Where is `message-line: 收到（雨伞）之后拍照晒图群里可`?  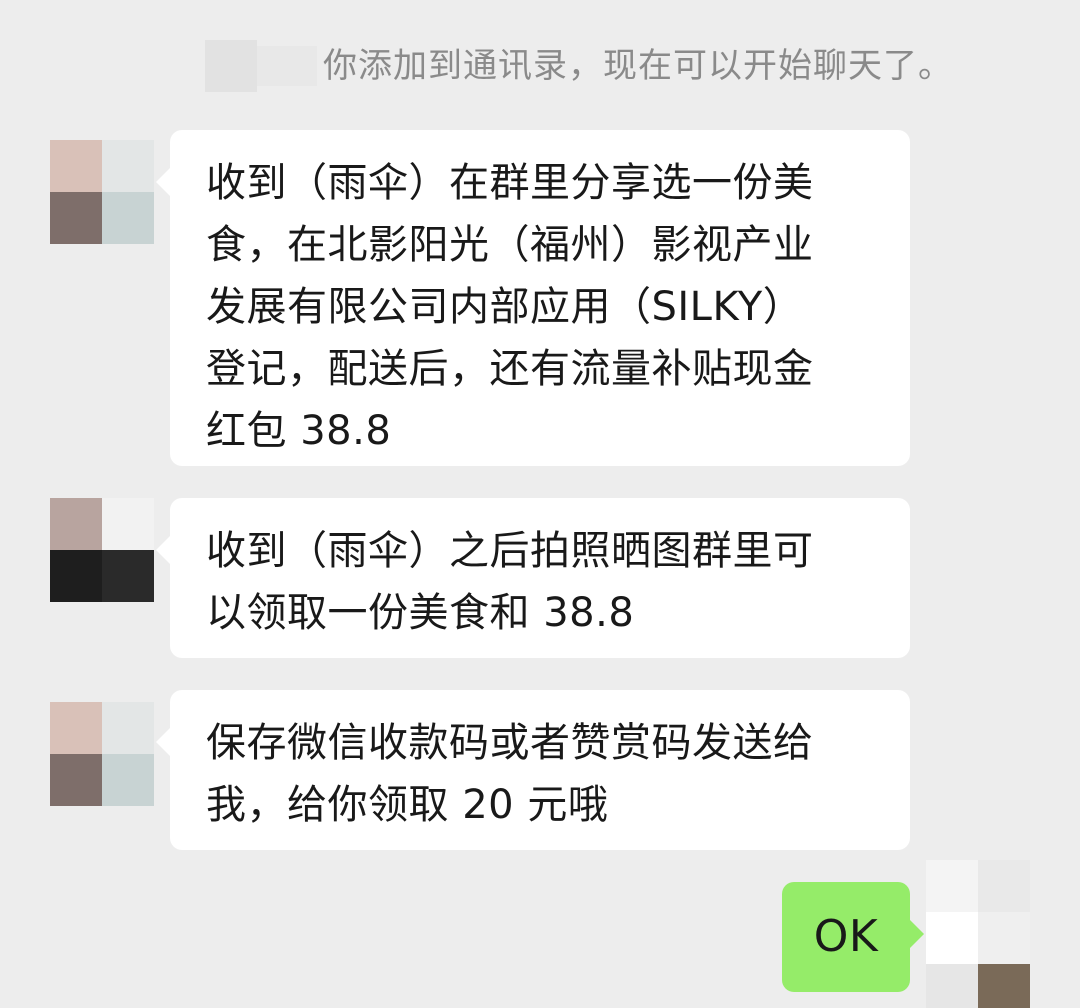
message-line: 收到（雨伞）之后拍照晒图群里可 is located at coordinates (510, 551).